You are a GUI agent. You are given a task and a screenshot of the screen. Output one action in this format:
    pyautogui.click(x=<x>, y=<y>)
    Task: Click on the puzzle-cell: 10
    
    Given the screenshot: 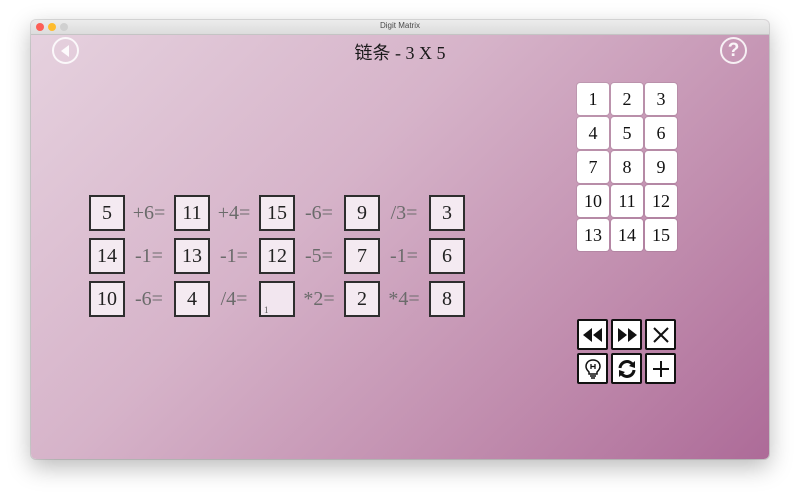 What is the action you would take?
    pyautogui.click(x=107, y=299)
    